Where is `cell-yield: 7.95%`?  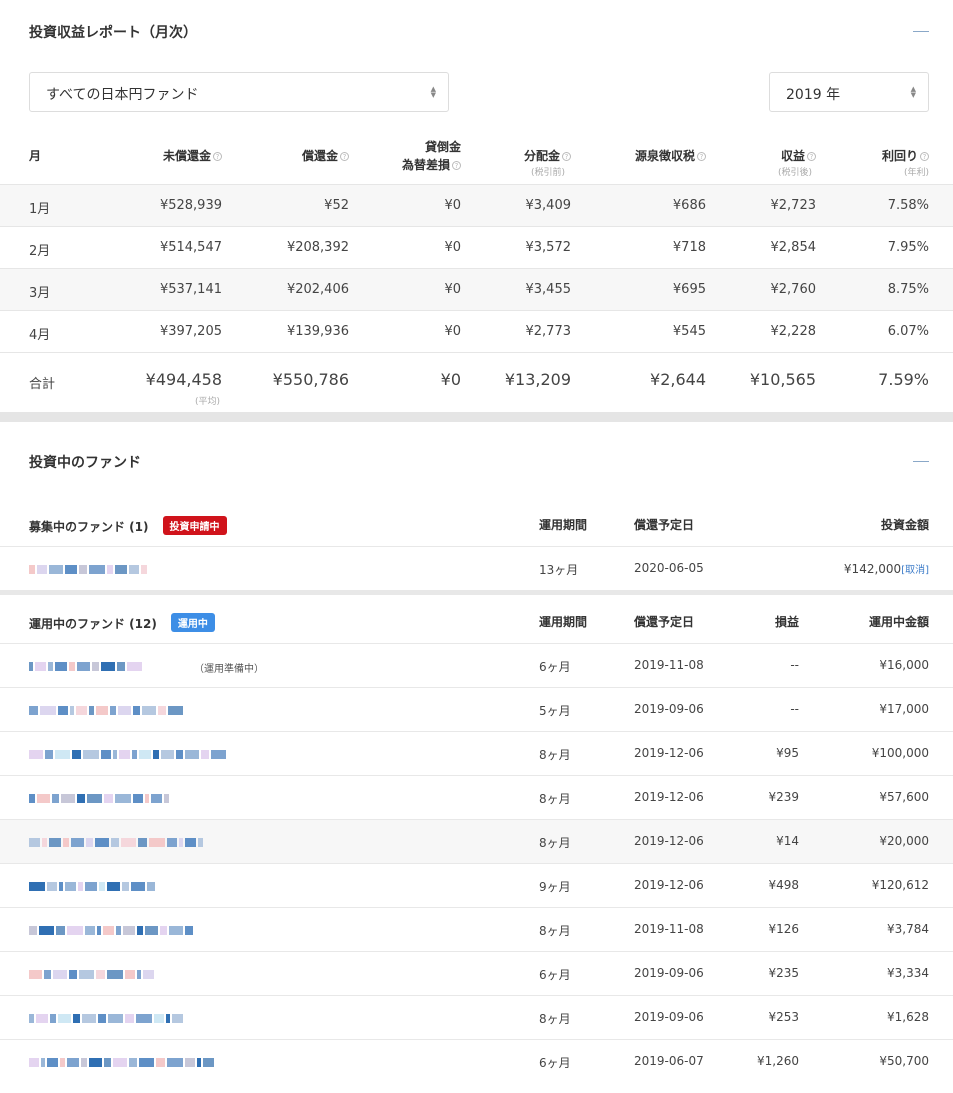
cell-yield: 7.95% is located at coordinates (908, 247).